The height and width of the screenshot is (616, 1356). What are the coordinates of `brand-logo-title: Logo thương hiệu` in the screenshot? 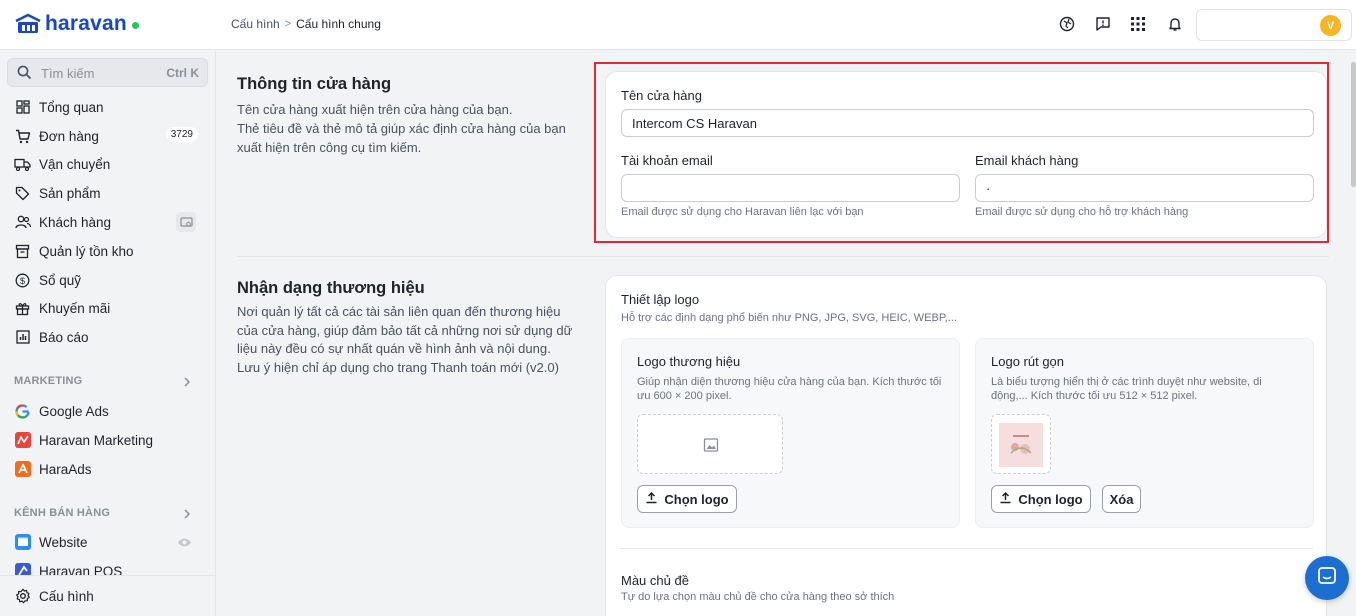 It's located at (689, 361).